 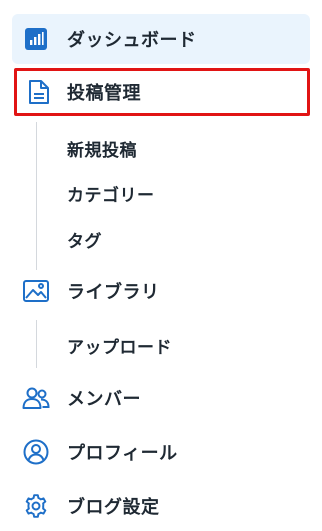 What do you see at coordinates (122, 453) in the screenshot?
I see `nav-item-label: プロフィール` at bounding box center [122, 453].